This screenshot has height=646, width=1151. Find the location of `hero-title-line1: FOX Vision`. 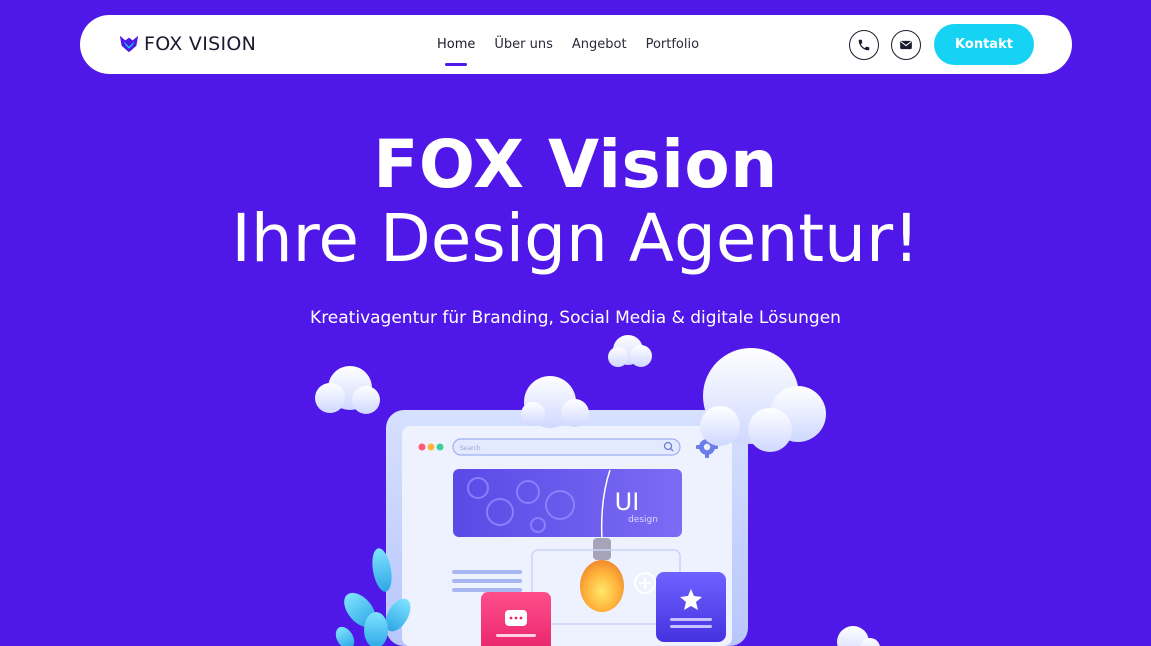

hero-title-line1: FOX Vision is located at coordinates (575, 165).